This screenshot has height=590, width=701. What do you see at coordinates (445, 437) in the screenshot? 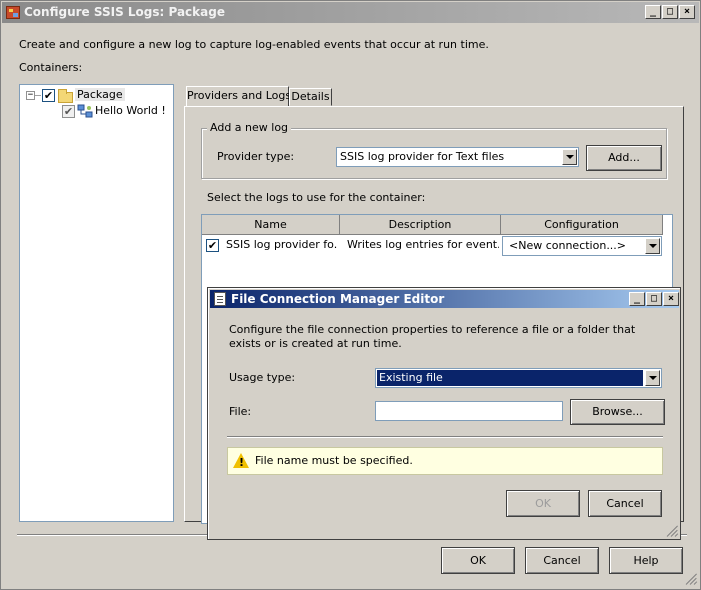
I see `editor-divider` at bounding box center [445, 437].